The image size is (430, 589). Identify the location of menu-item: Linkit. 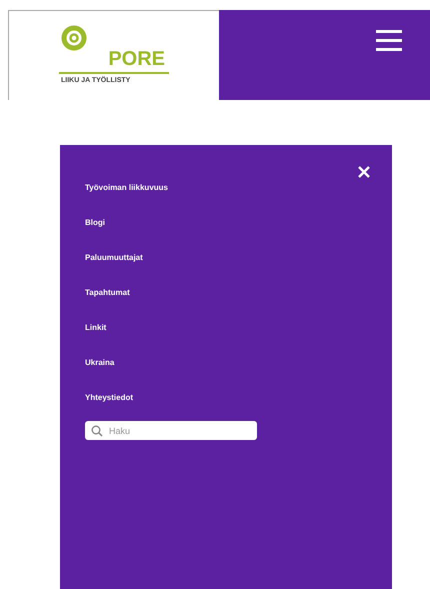
(95, 328).